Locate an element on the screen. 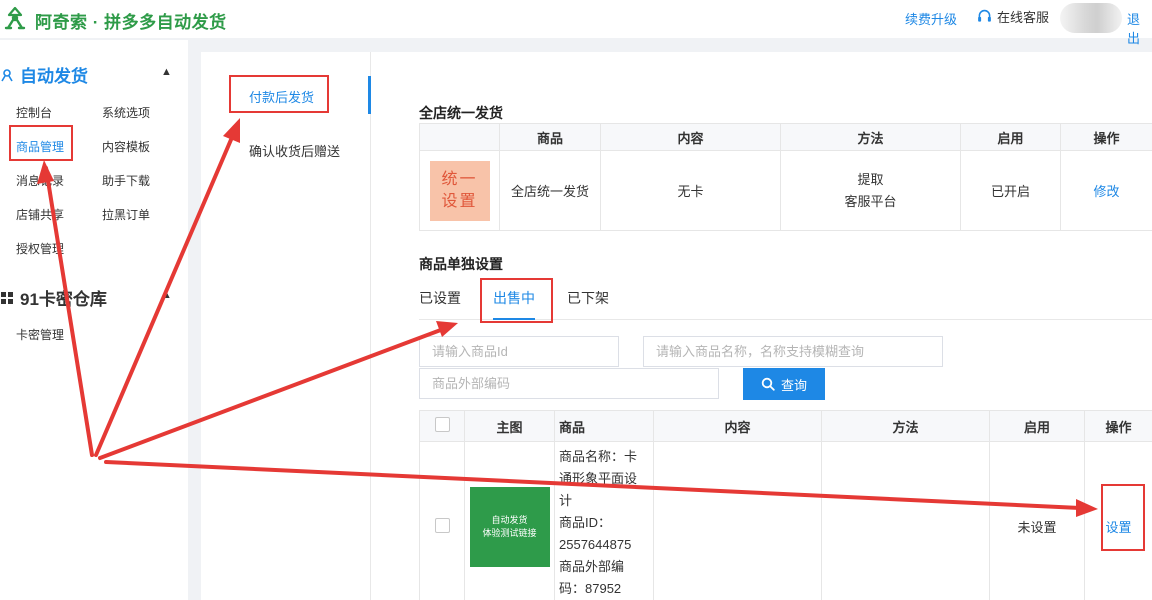 This screenshot has height=600, width=1152. row-action-cell: 设置 is located at coordinates (1118, 520).